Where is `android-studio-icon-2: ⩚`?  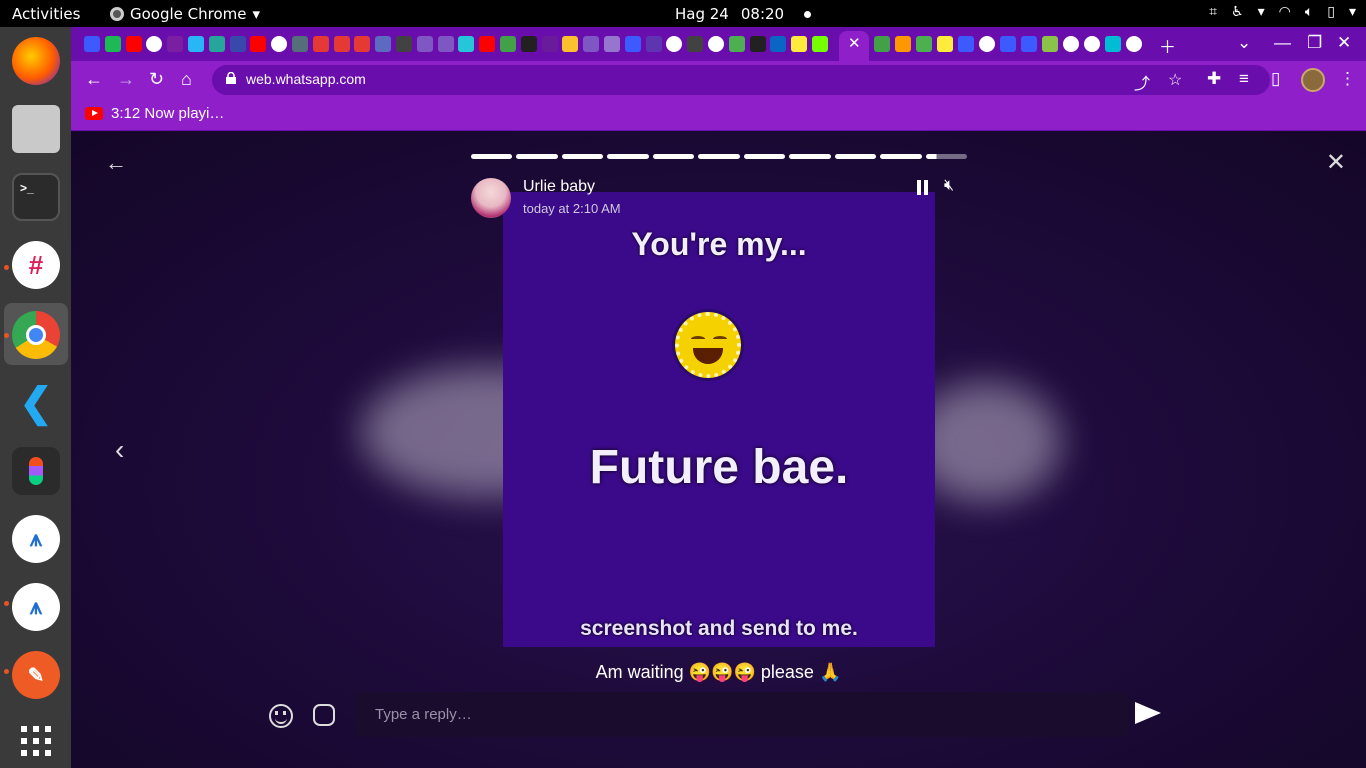
android-studio-icon-2: ⩚ is located at coordinates (36, 607).